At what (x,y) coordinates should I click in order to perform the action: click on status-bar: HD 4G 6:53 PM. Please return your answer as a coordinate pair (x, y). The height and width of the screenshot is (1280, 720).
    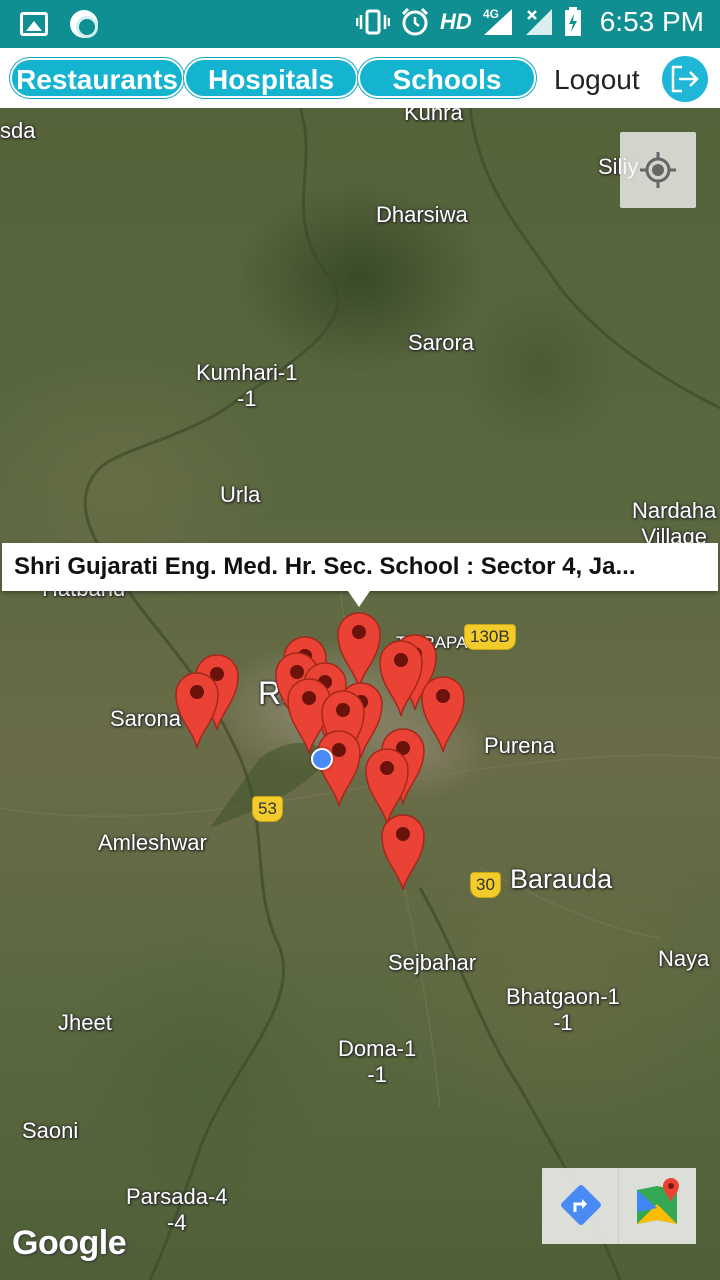
    Looking at the image, I should click on (360, 24).